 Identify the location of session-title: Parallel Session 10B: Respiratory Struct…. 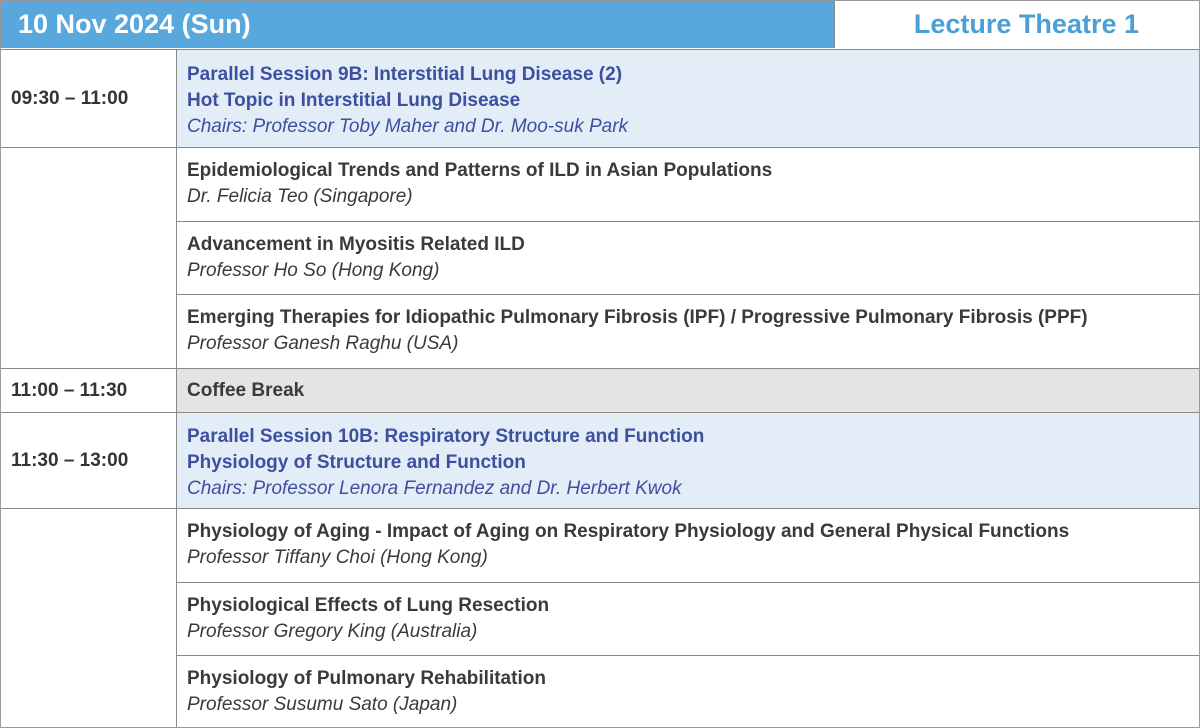
(446, 436).